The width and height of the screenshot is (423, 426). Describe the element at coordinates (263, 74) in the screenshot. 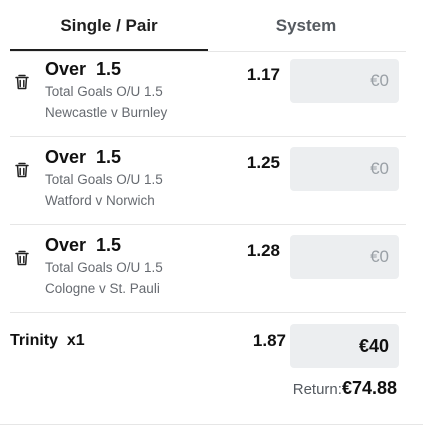

I see `bet-odds: 1.17` at that location.